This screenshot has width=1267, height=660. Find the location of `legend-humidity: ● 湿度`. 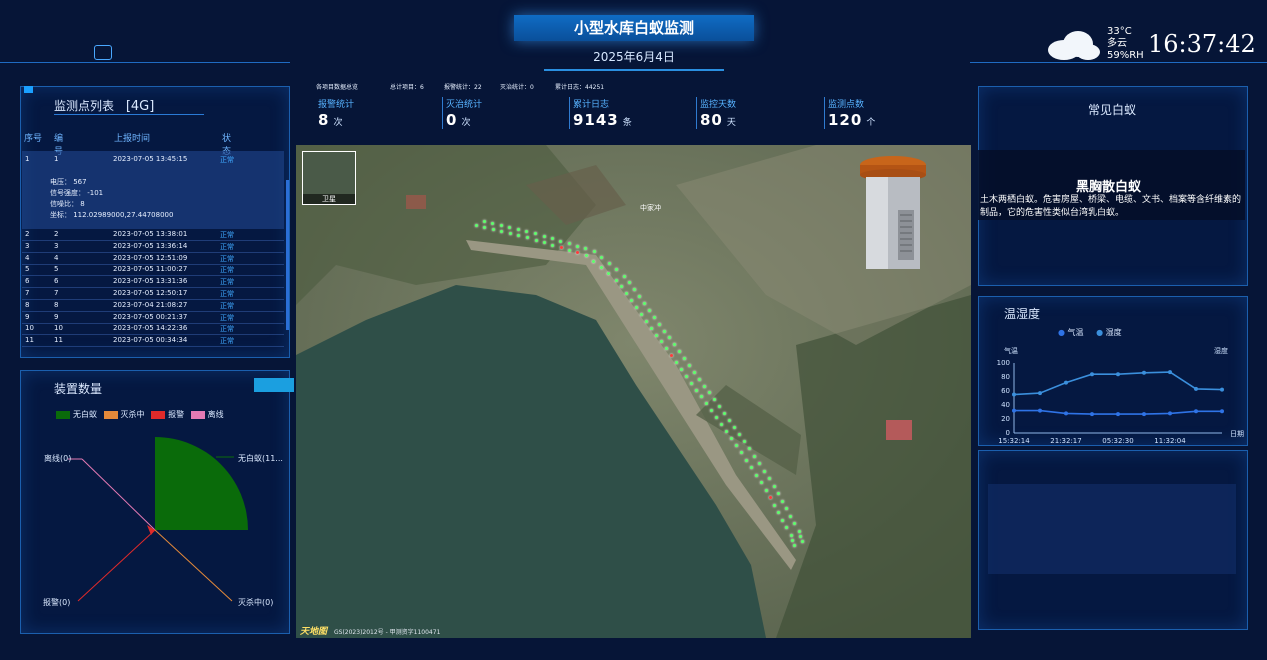

legend-humidity: ● 湿度 is located at coordinates (1109, 332).